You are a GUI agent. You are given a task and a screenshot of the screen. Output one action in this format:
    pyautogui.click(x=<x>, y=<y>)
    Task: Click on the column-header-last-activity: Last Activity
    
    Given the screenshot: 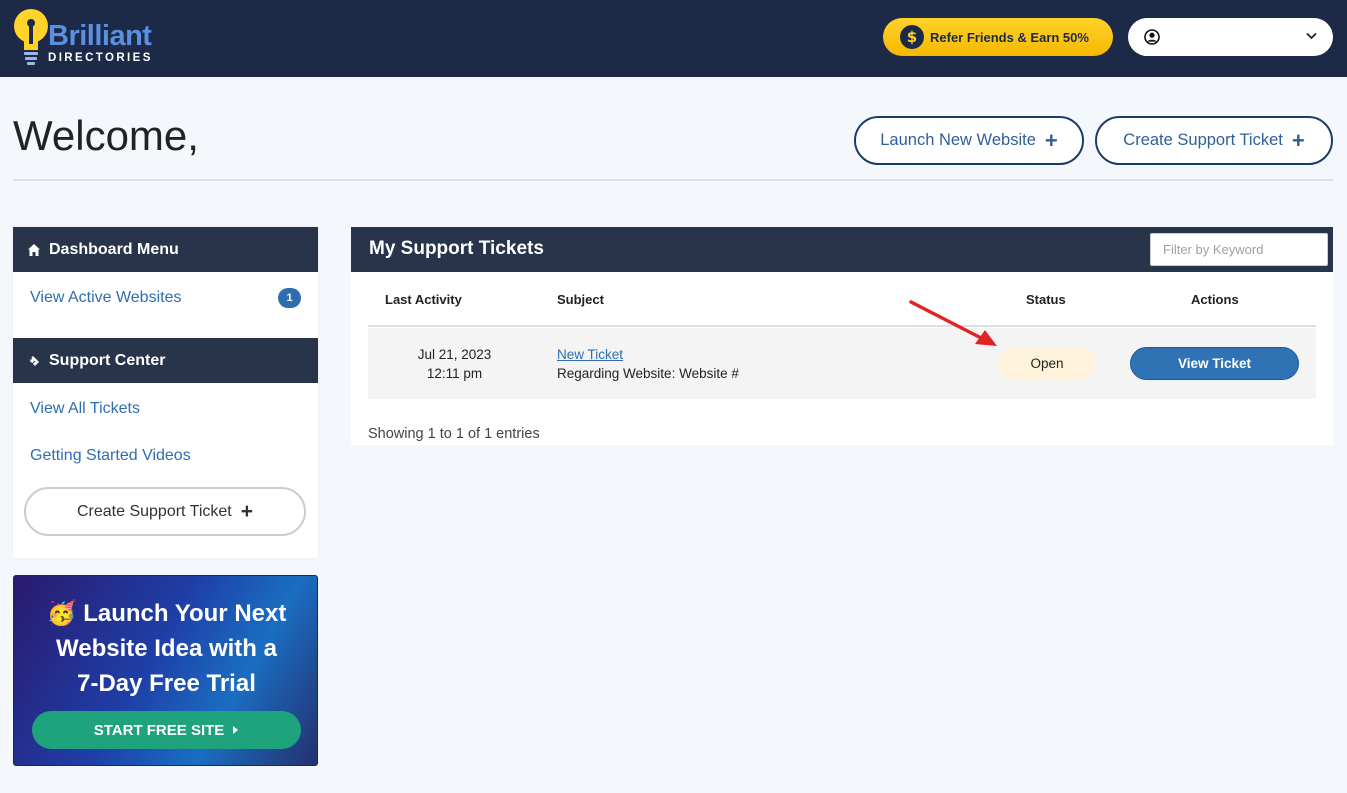 What is the action you would take?
    pyautogui.click(x=423, y=299)
    